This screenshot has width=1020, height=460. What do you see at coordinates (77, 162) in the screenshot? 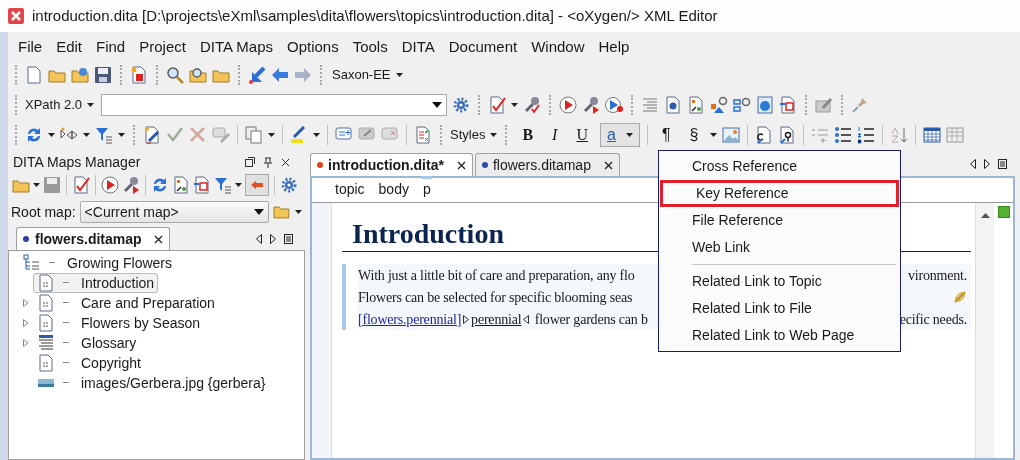
I see `panel-title: DITA Maps Manager` at bounding box center [77, 162].